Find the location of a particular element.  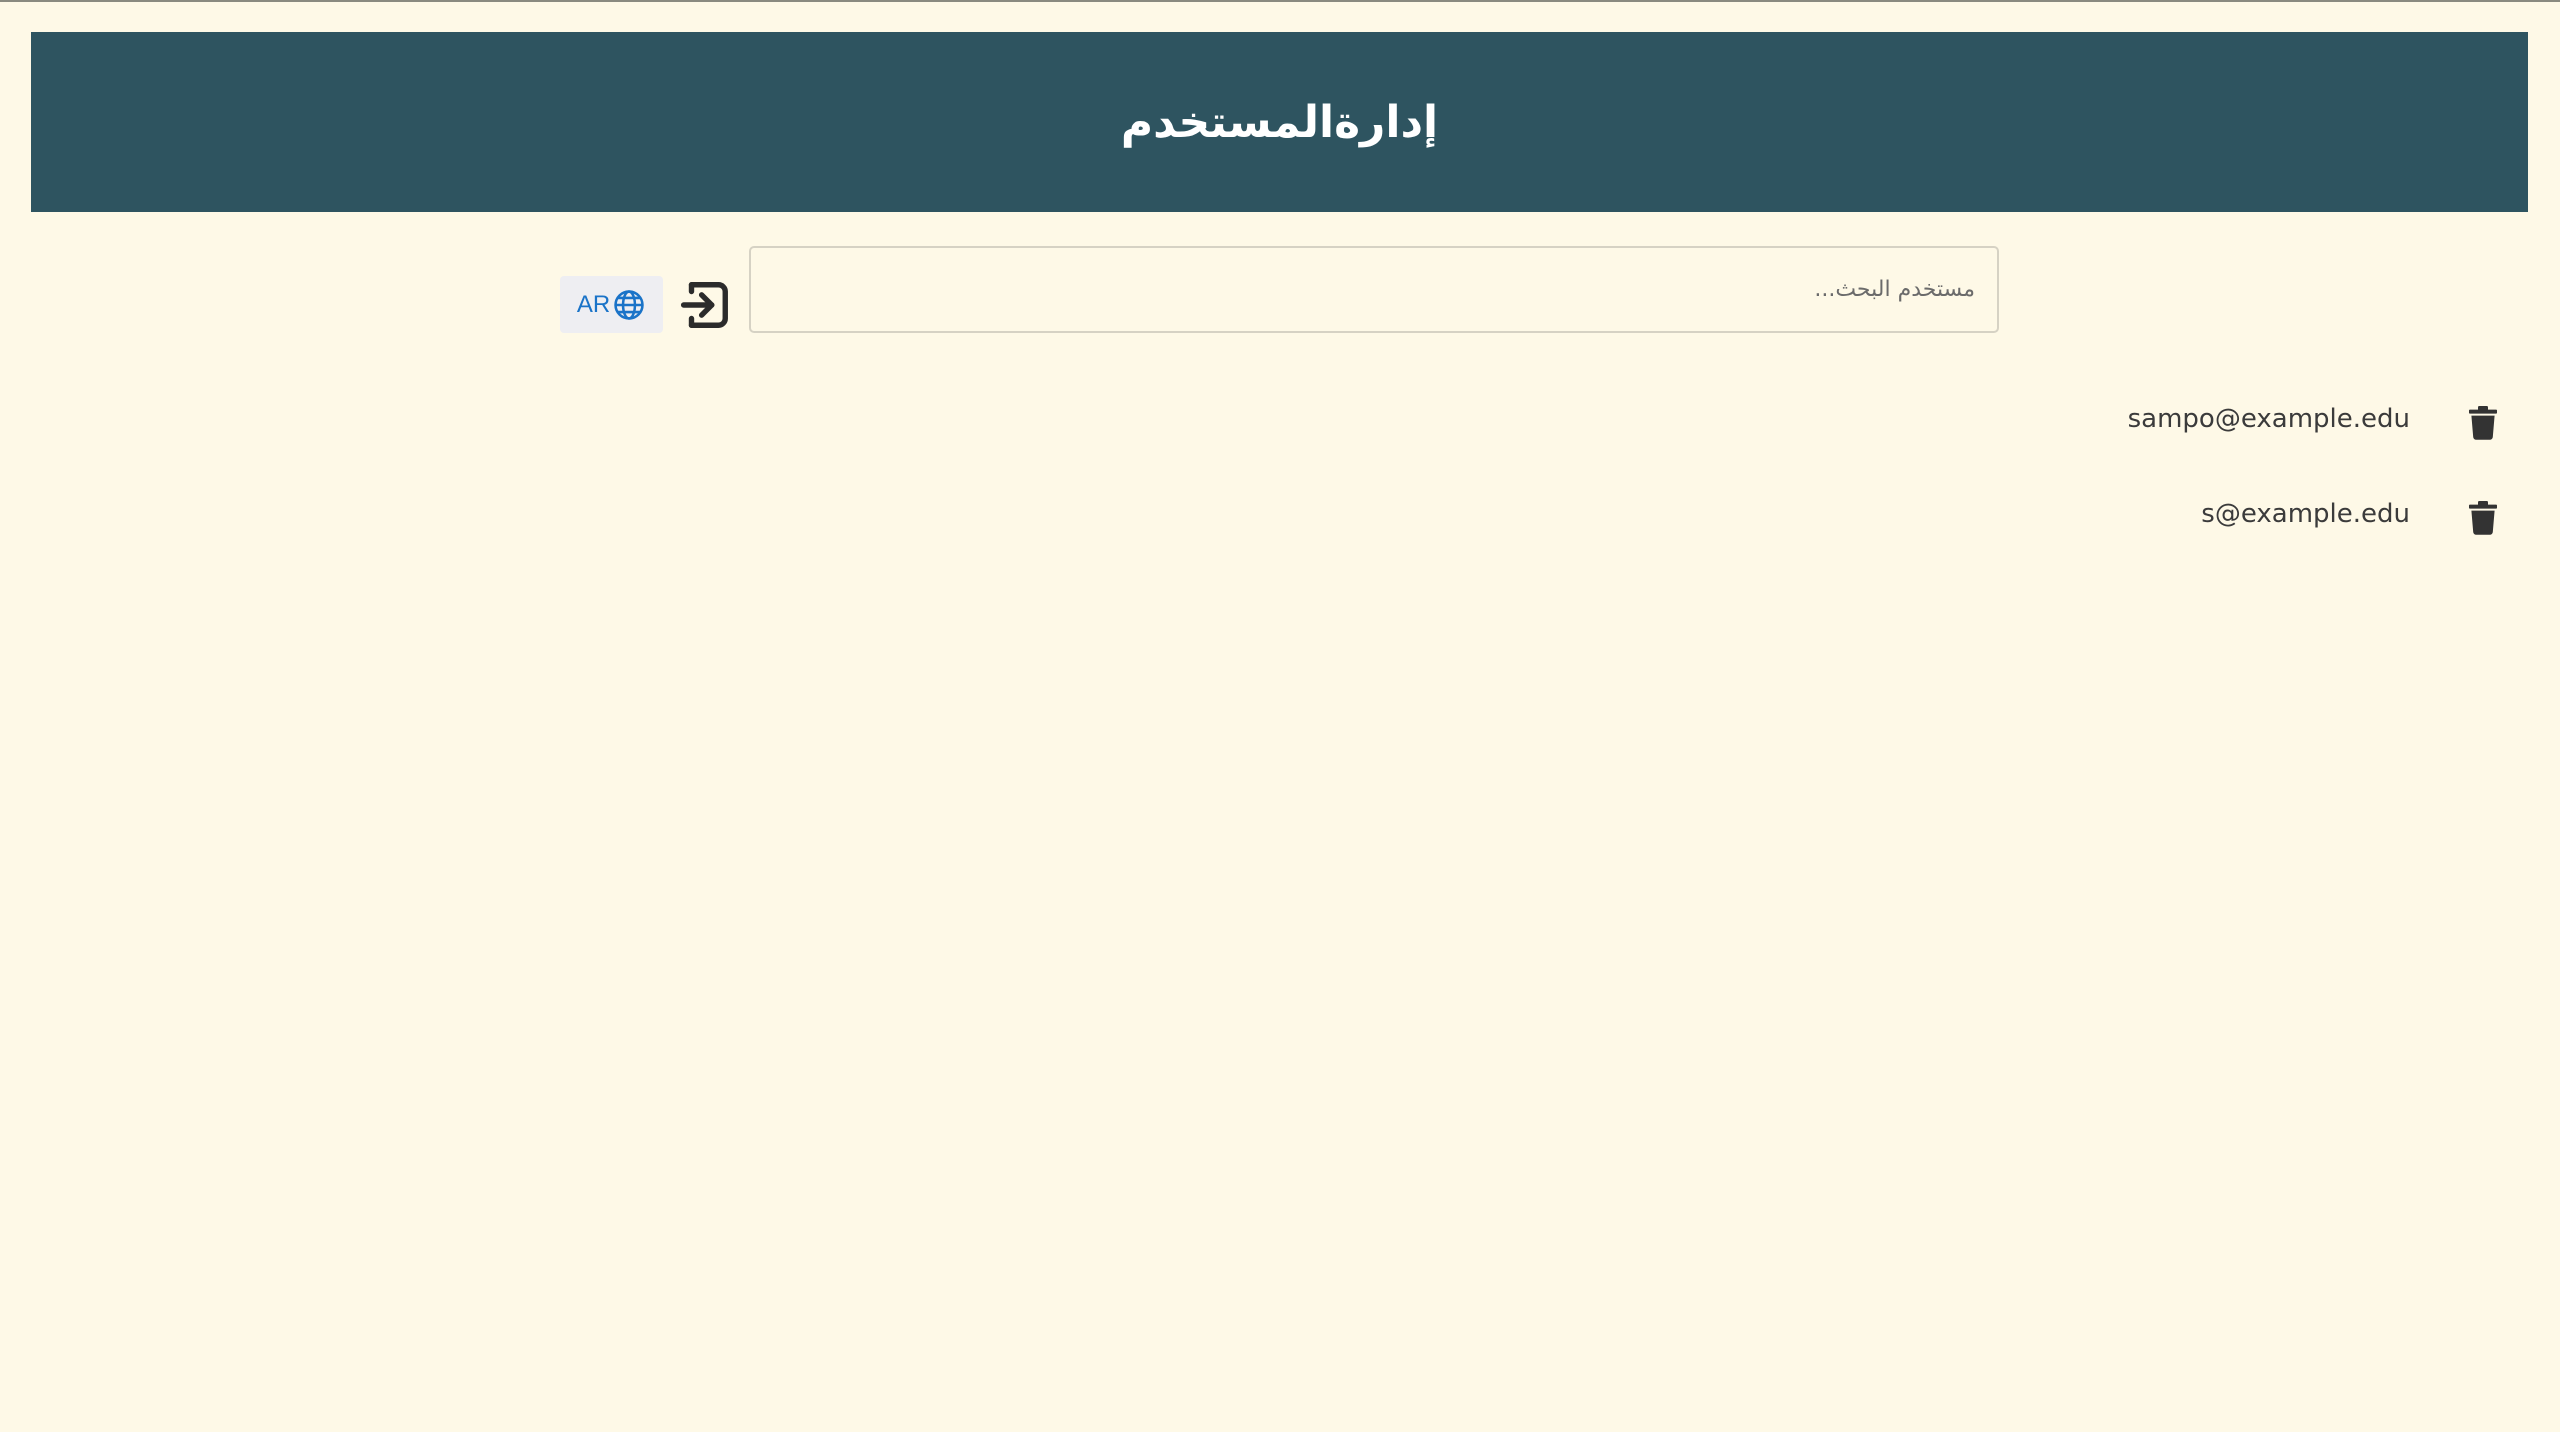

user-list: sampo@example.edu s@example.edu is located at coordinates (1960, 481).